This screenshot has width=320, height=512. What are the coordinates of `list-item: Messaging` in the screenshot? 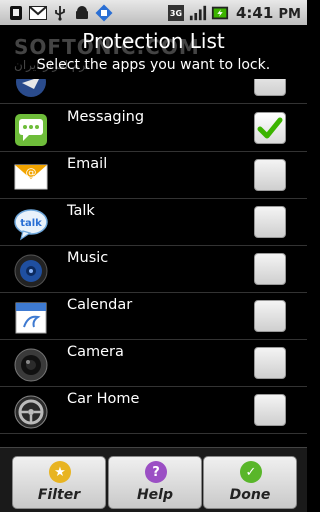 It's located at (153, 128).